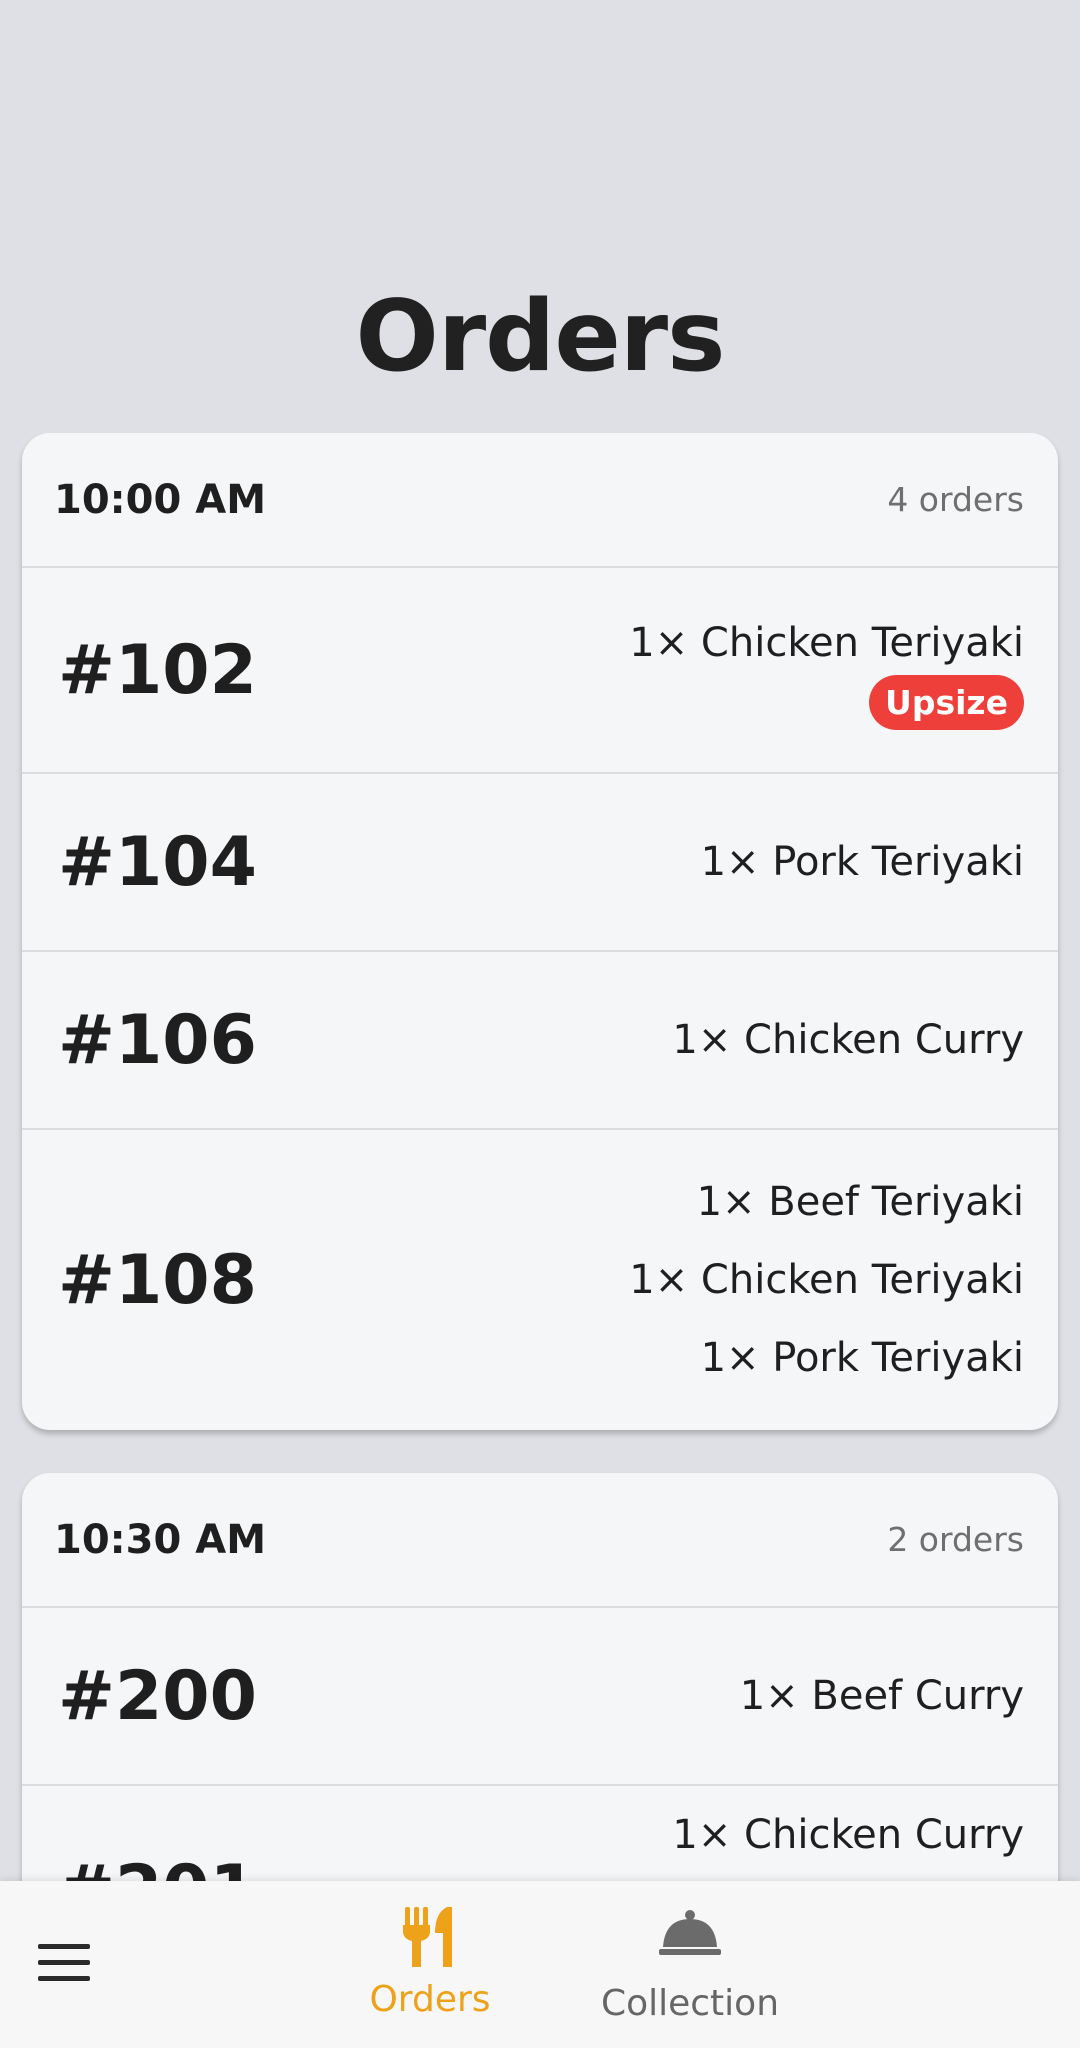 This screenshot has height=2048, width=1080. I want to click on bottom-navigation: Orders Collection, so click(540, 1964).